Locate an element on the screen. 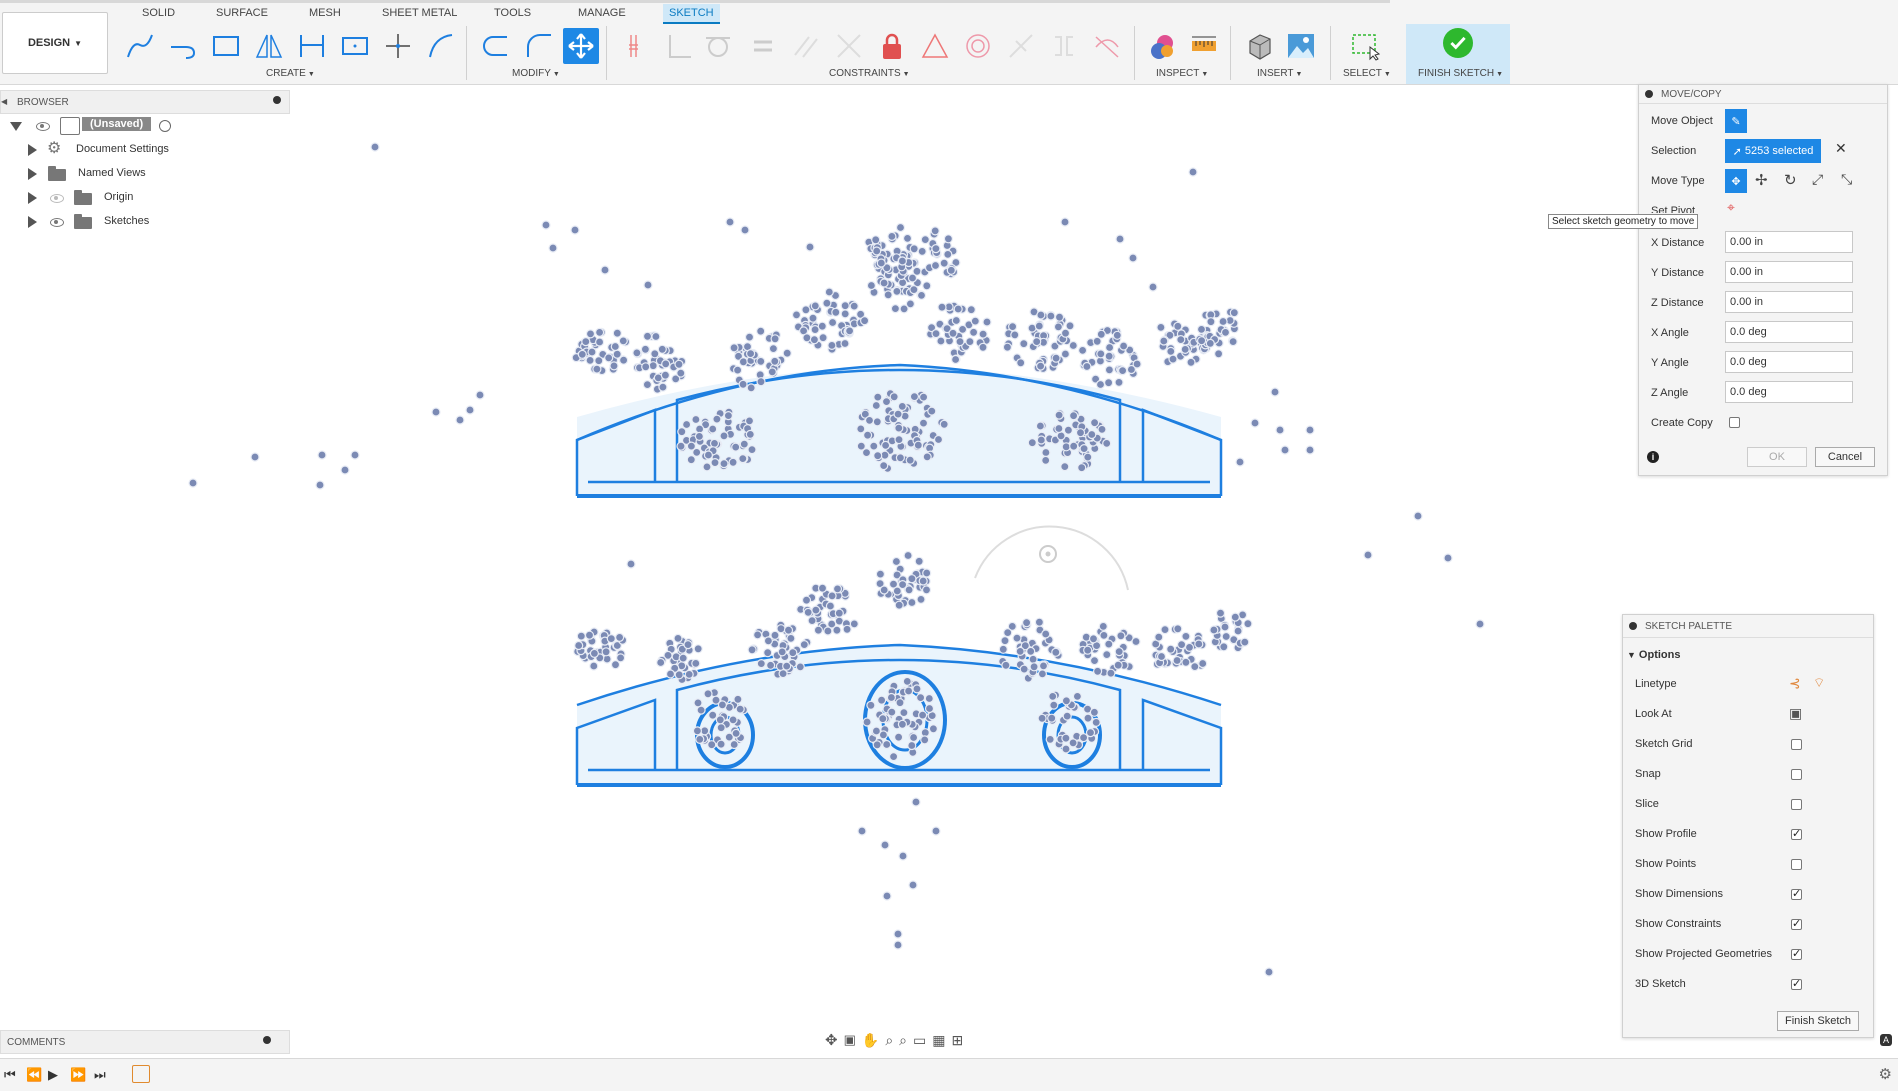 The height and width of the screenshot is (1091, 1898). play-icon: ▶ is located at coordinates (53, 1075).